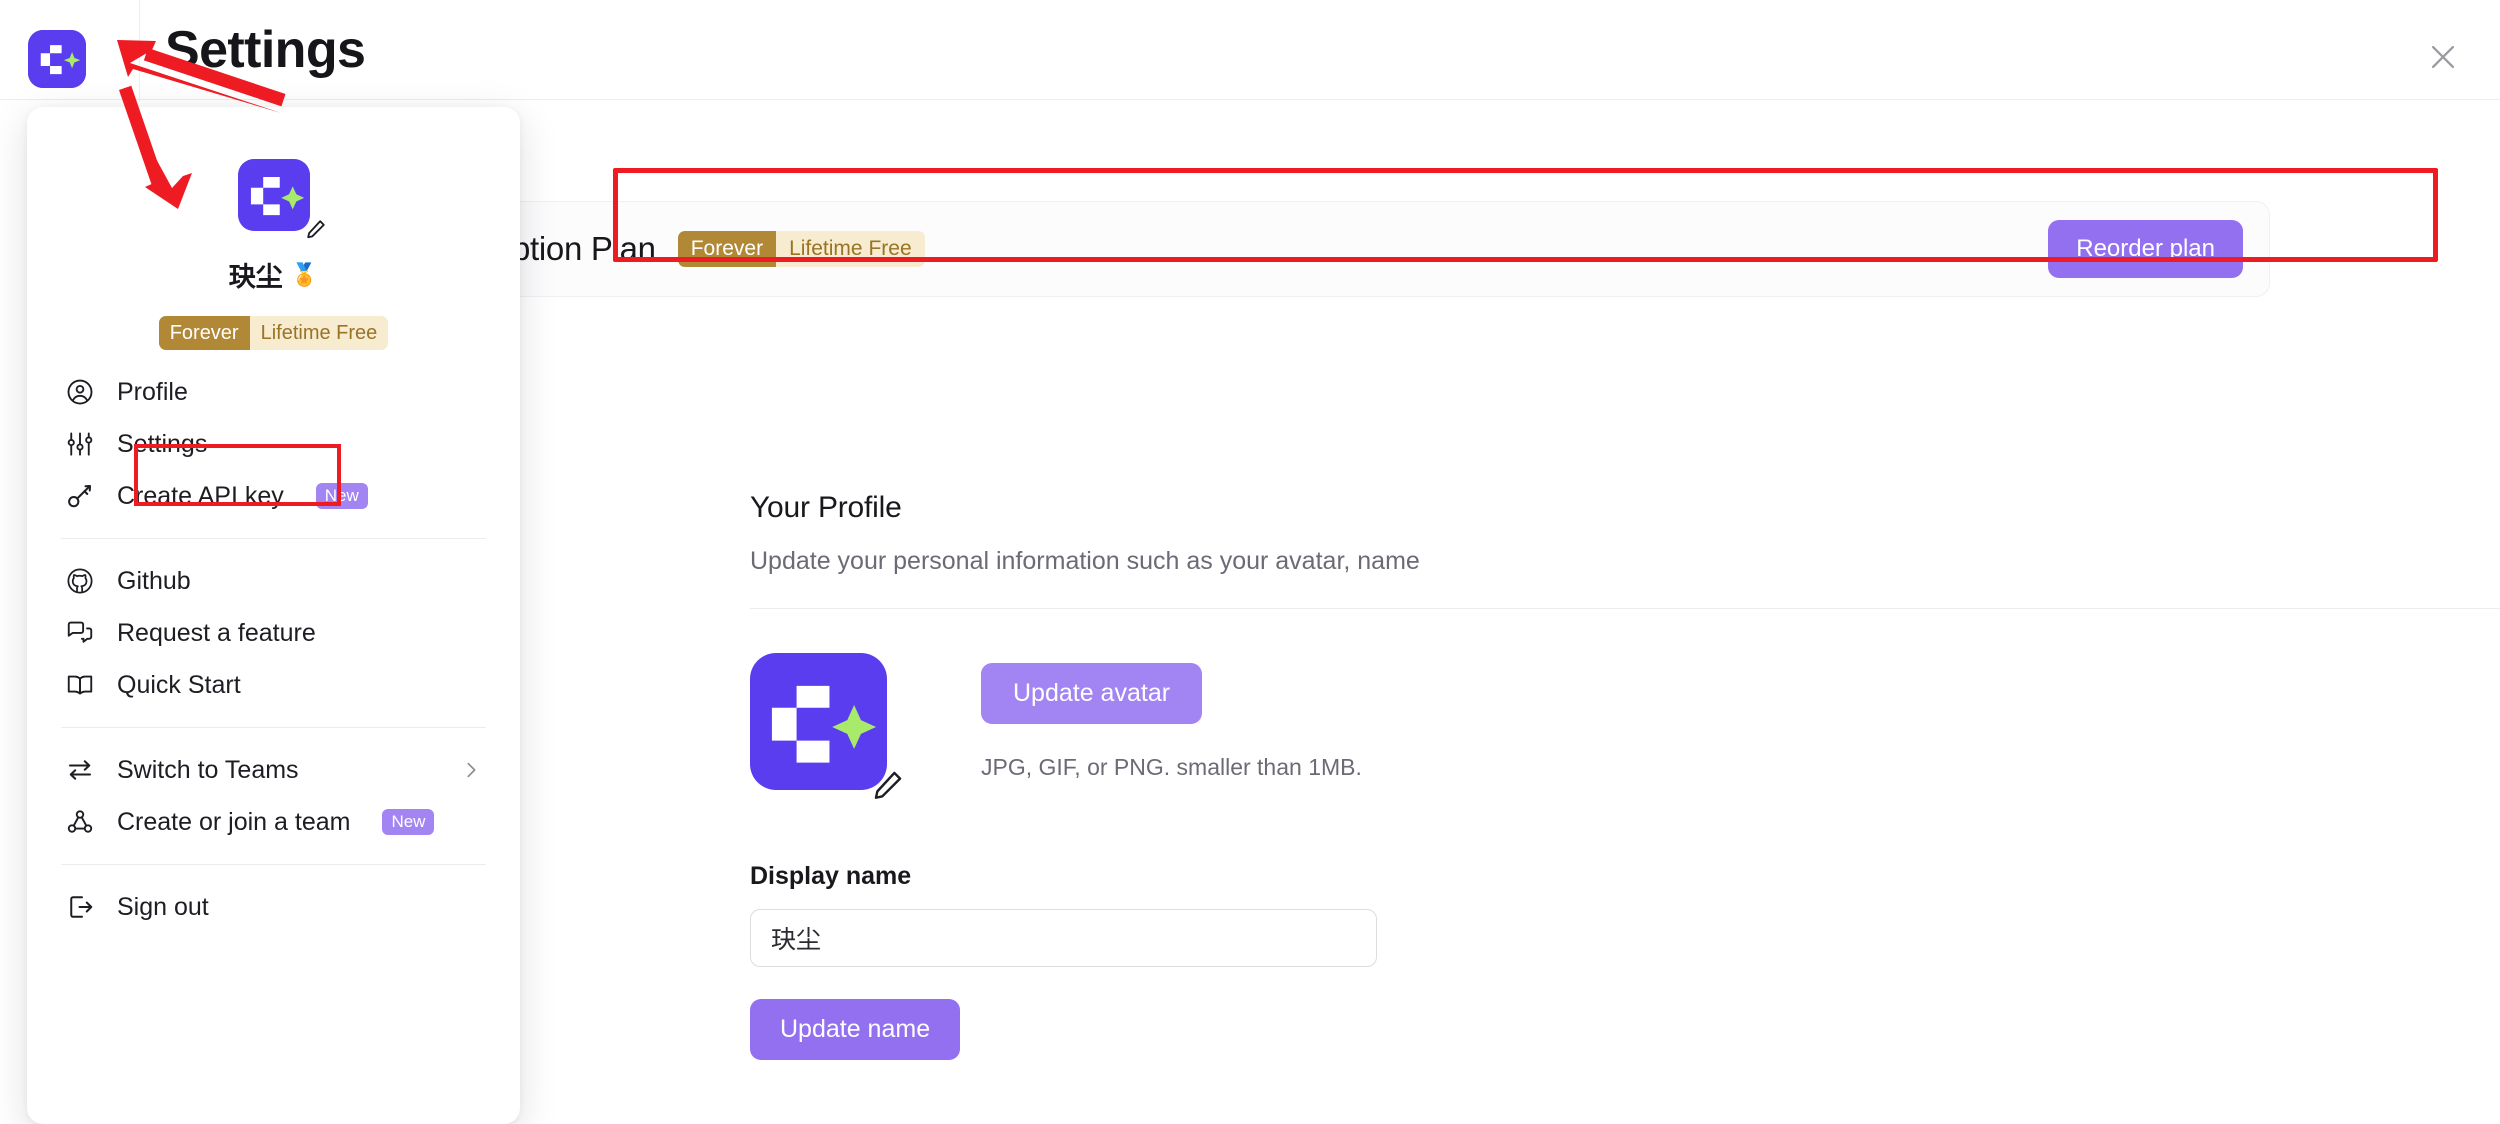  I want to click on close-icon, so click(2443, 57).